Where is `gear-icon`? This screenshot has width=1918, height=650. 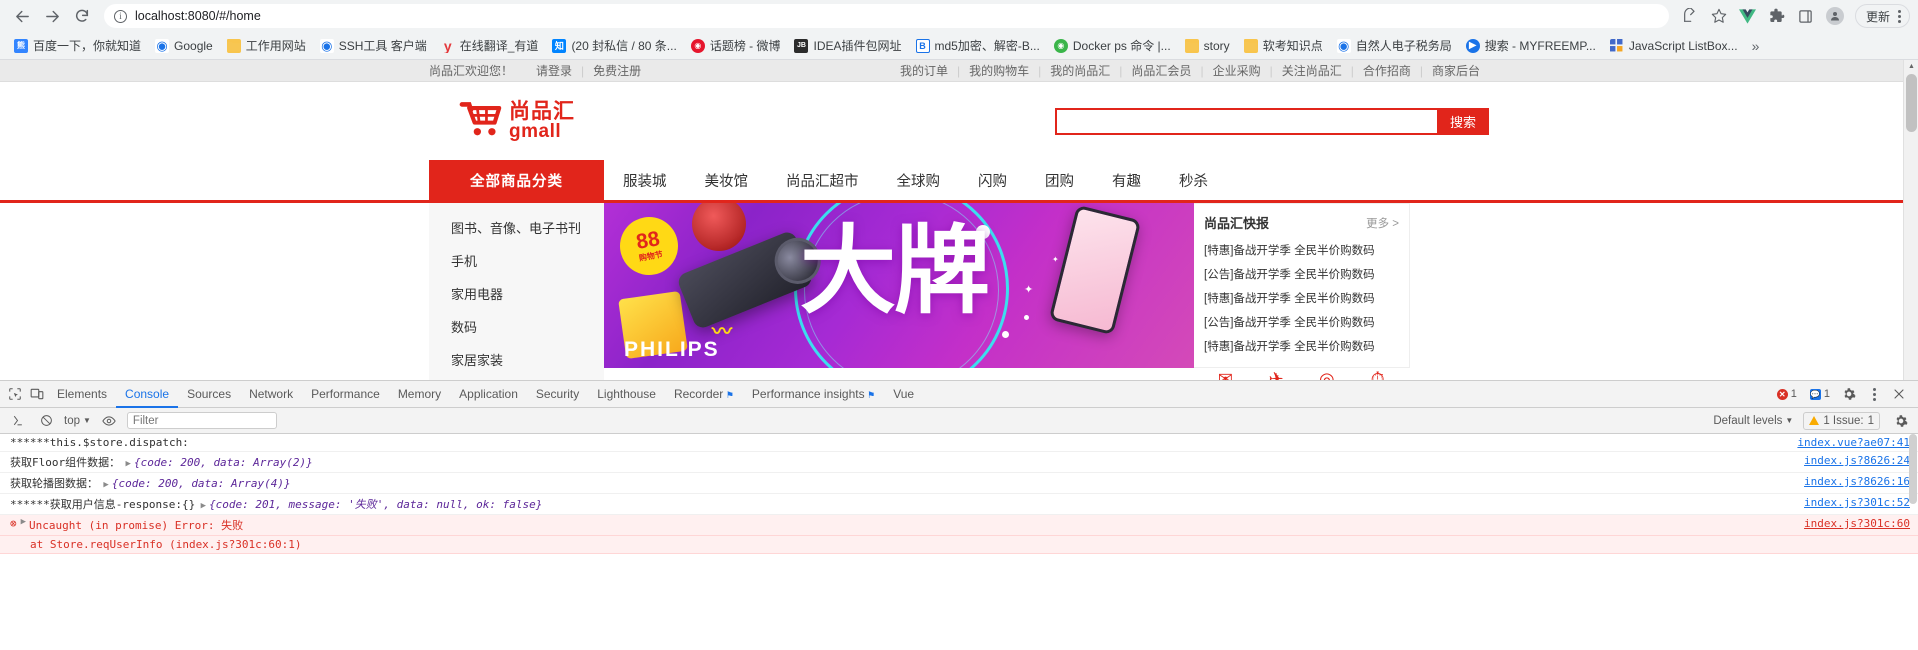 gear-icon is located at coordinates (1849, 394).